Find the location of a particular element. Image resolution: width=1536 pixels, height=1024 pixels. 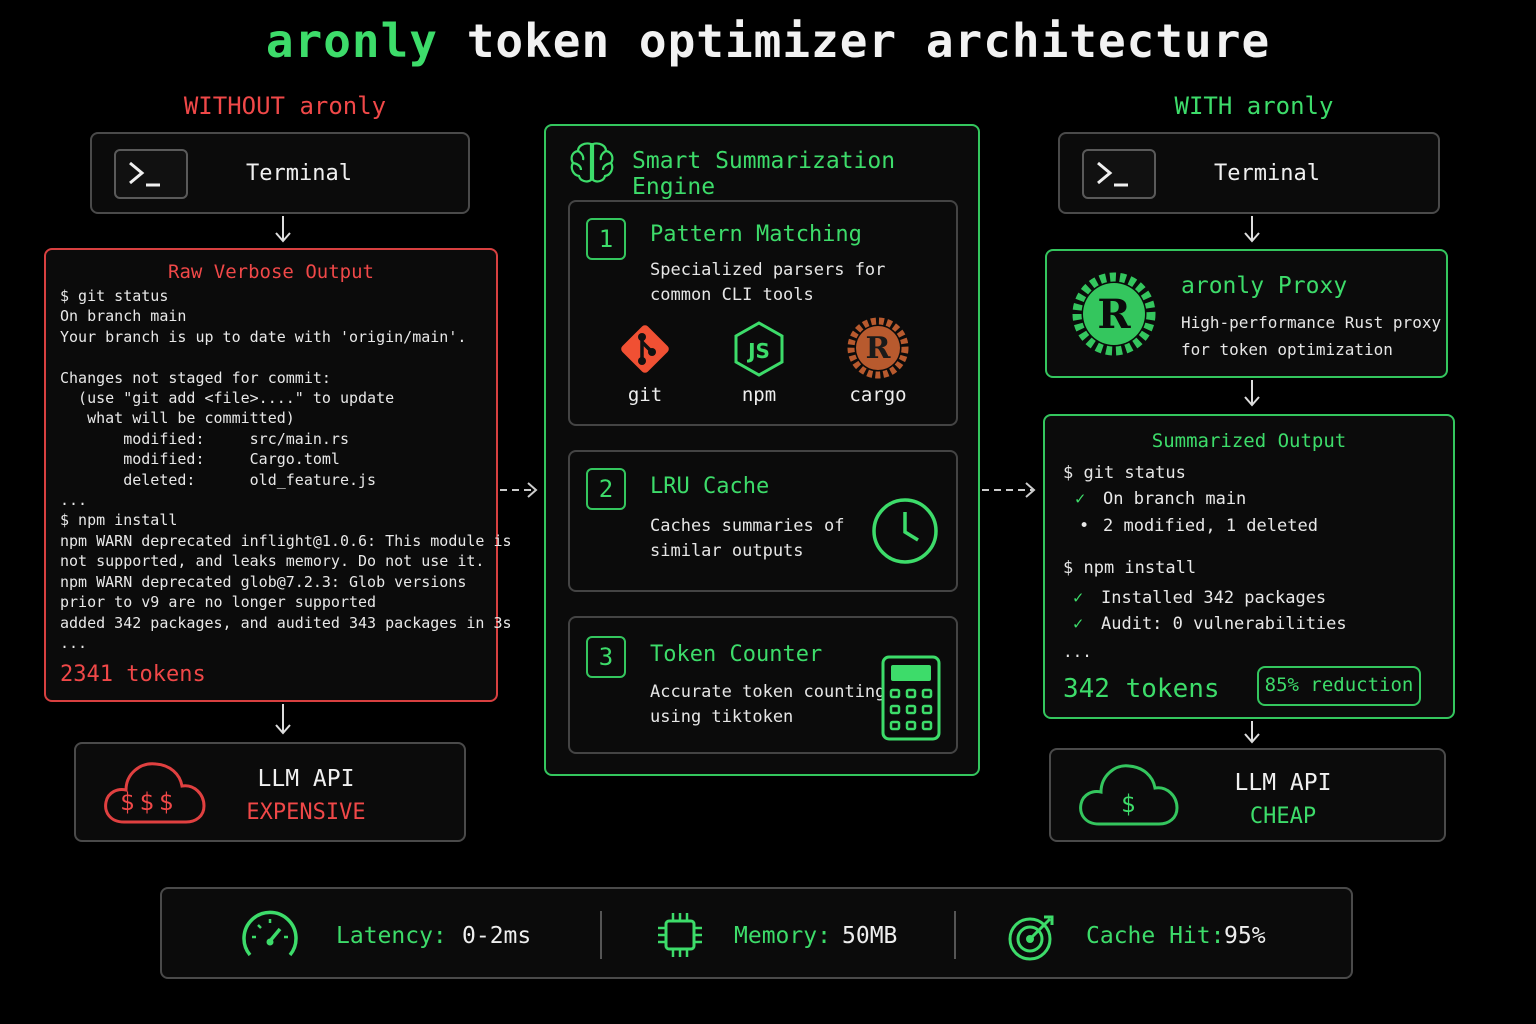

step-description: Specialized parsers for common CLI tools is located at coordinates (768, 282).